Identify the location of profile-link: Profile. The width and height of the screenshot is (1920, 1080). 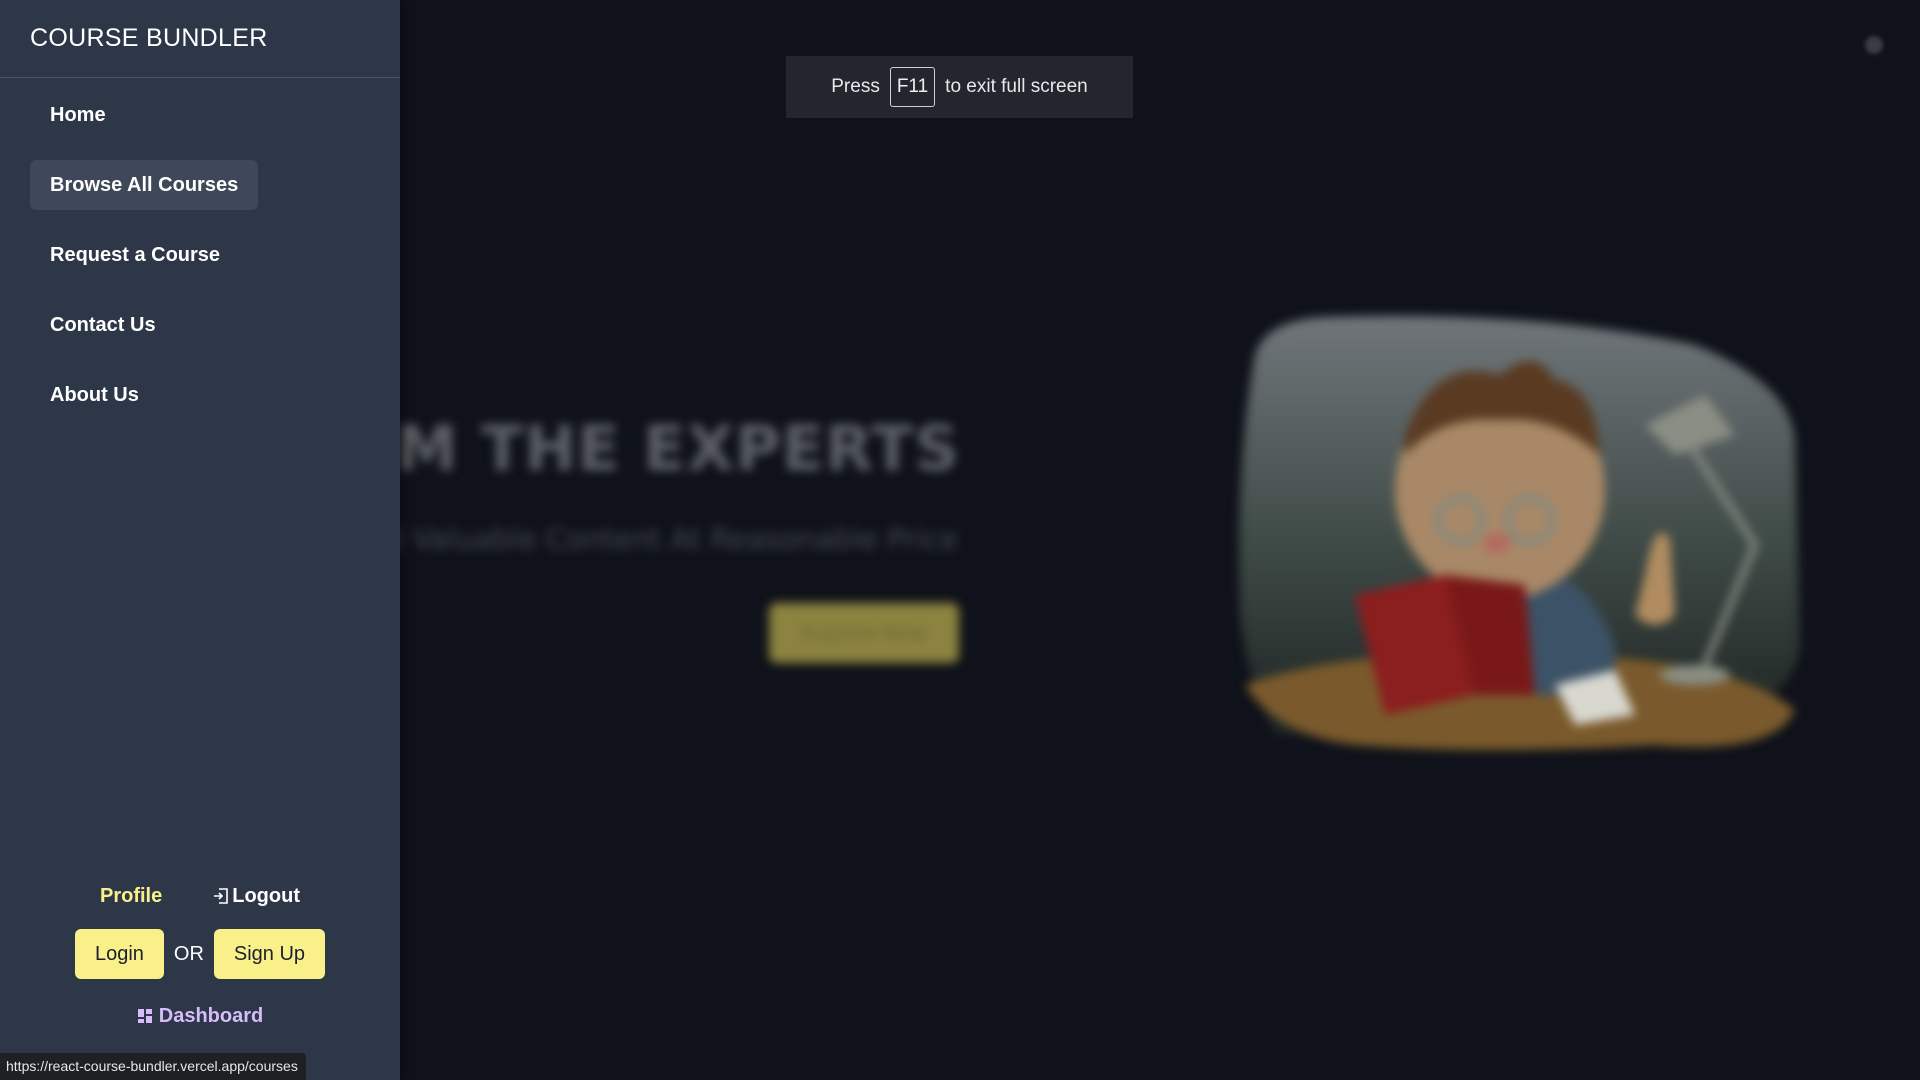
(131, 896).